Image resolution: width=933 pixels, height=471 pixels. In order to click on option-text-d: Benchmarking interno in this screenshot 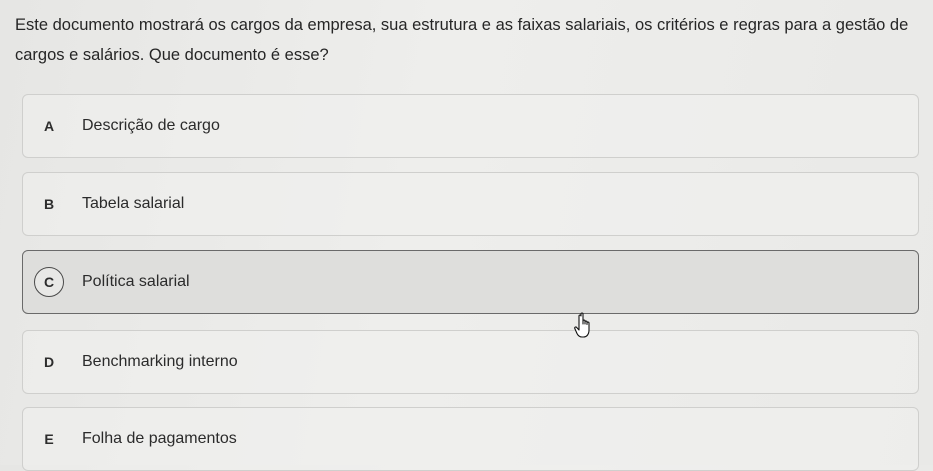, I will do `click(160, 361)`.